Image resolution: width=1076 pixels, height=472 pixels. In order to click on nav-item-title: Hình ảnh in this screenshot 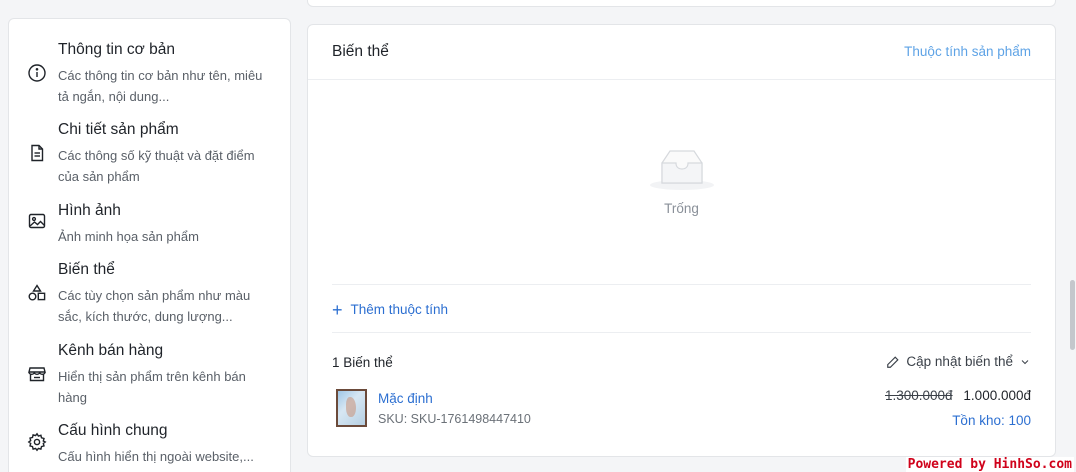, I will do `click(89, 210)`.